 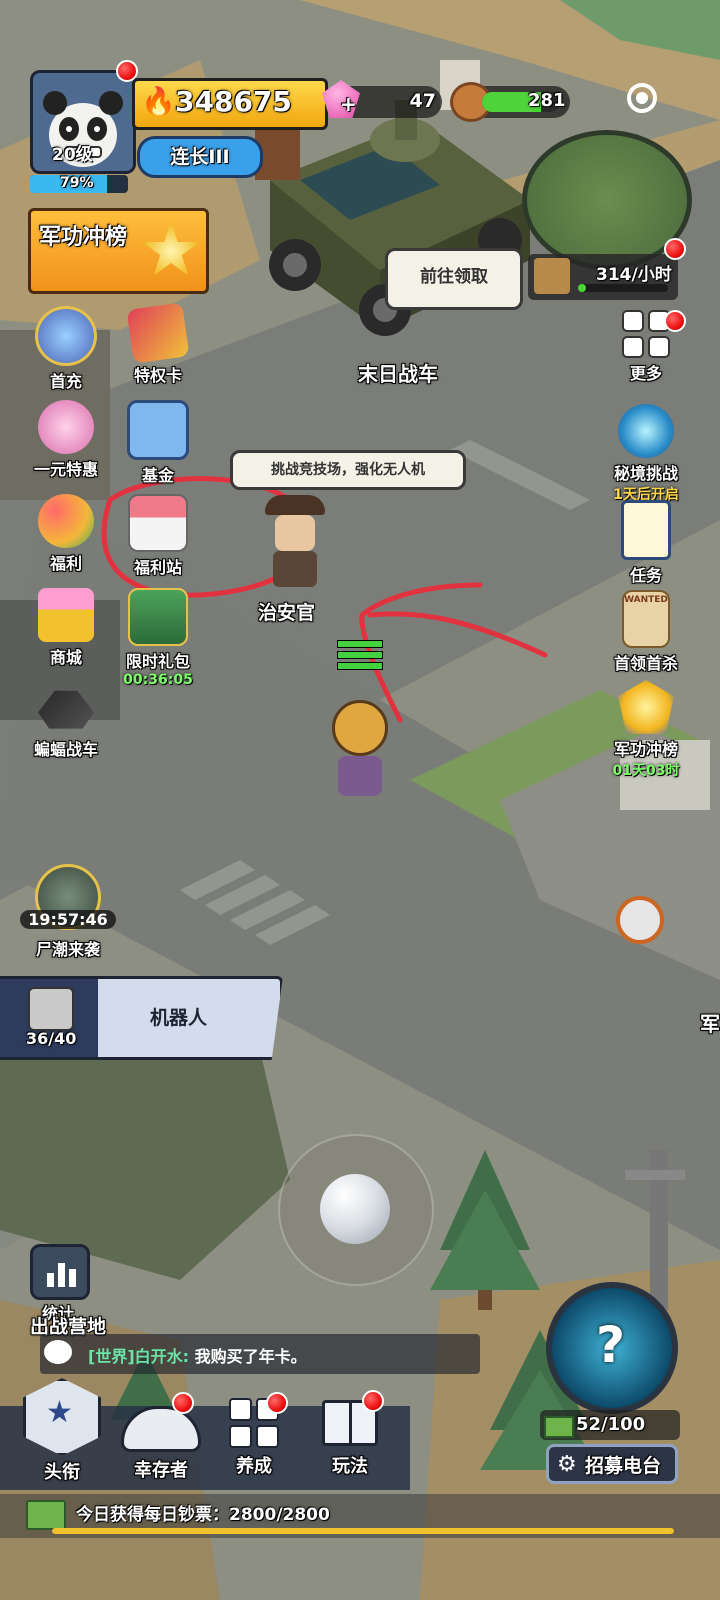 I want to click on privilege-card-button: 特权卡, so click(x=158, y=344).